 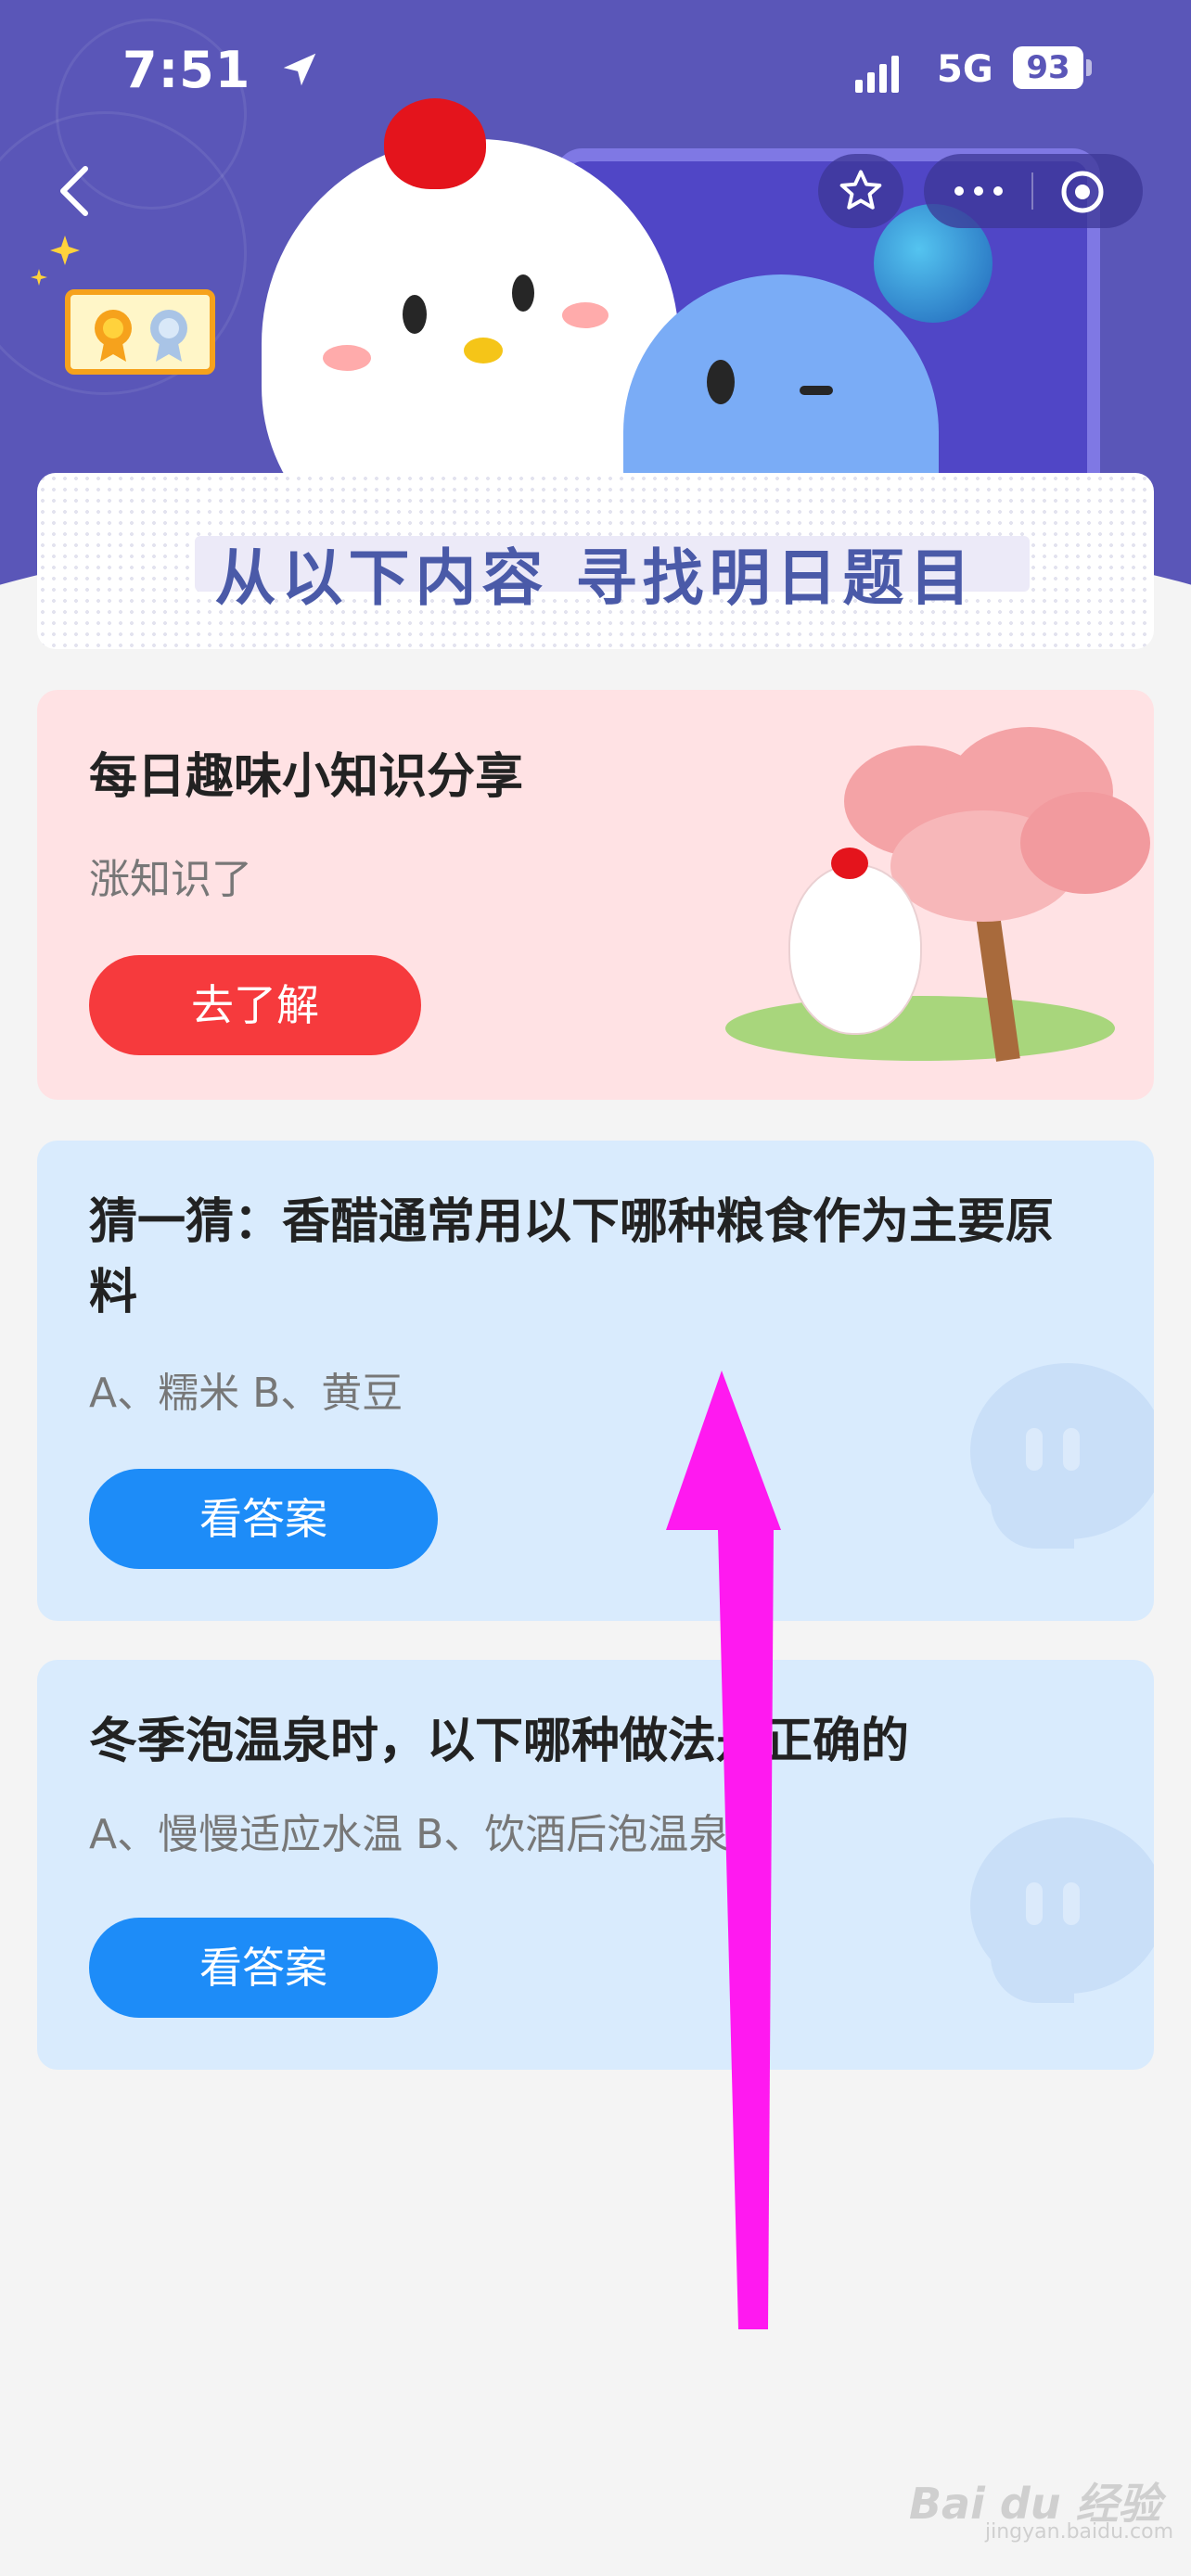 I want to click on sparkle-icon, so click(x=55, y=261).